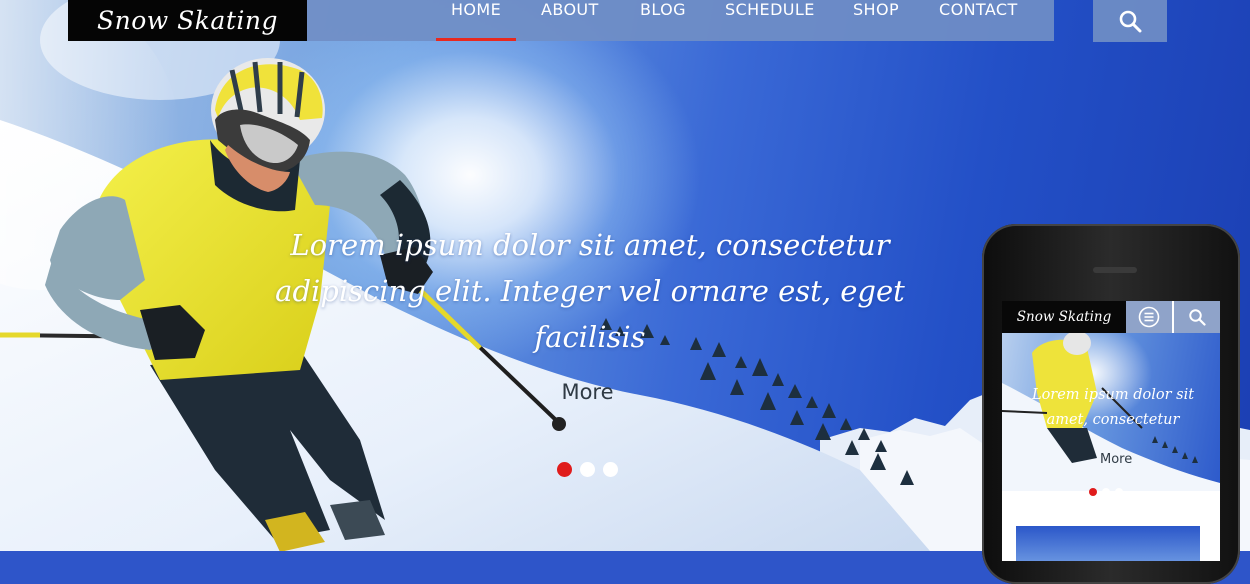 The image size is (1250, 584). I want to click on nav-item-contact: CONTACT, so click(978, 20).